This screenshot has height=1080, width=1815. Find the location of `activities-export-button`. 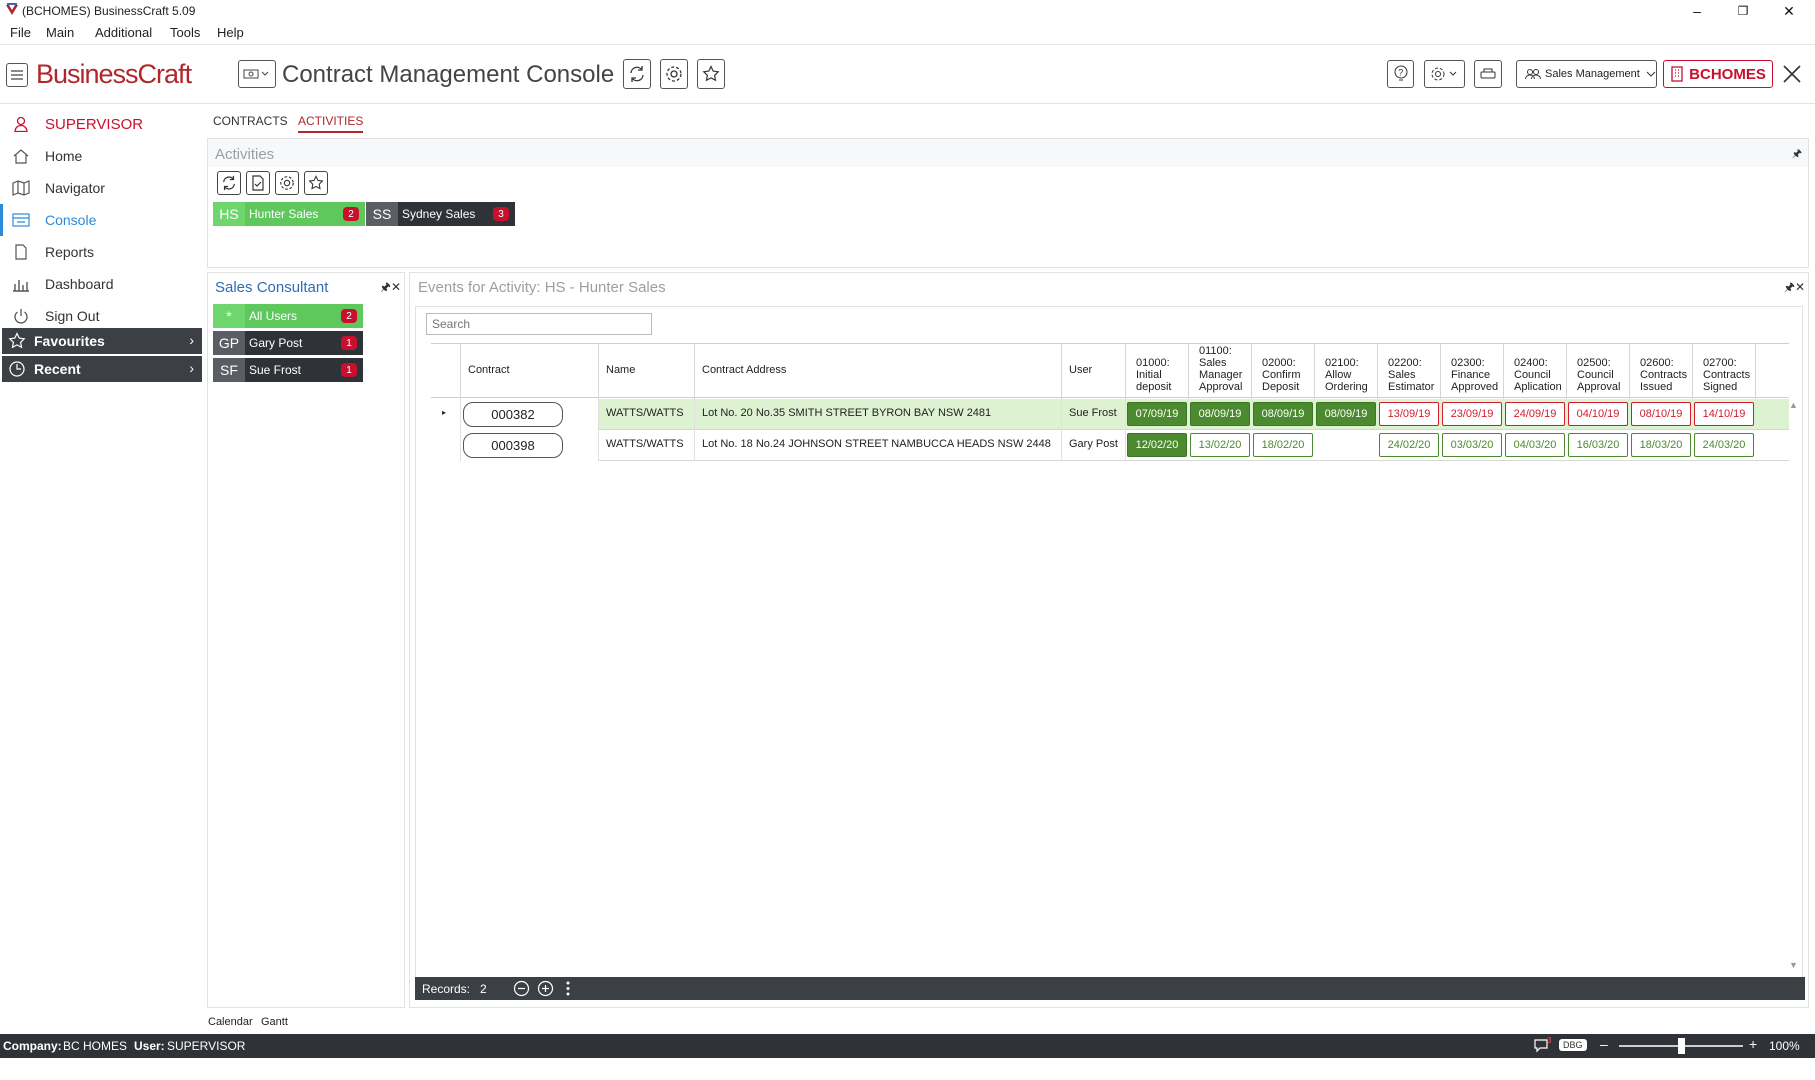

activities-export-button is located at coordinates (258, 183).